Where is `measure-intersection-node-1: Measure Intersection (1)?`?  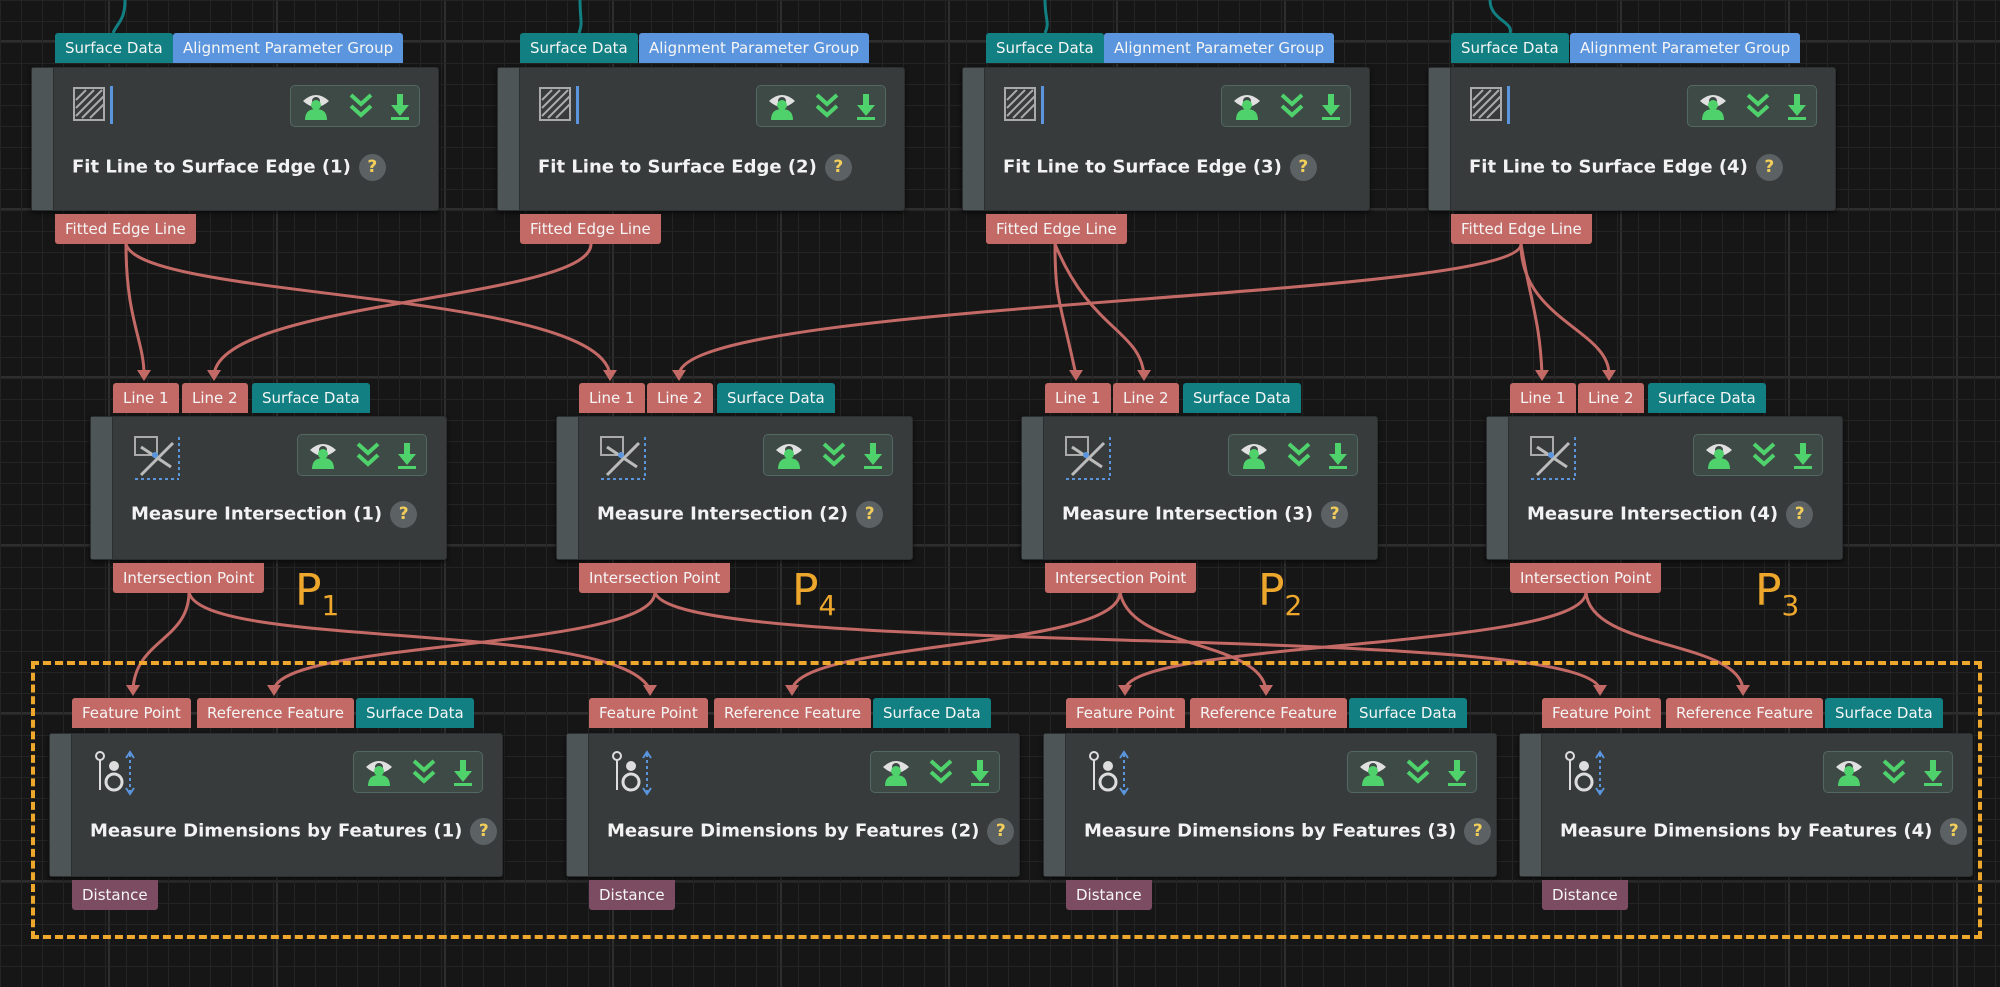 measure-intersection-node-1: Measure Intersection (1)? is located at coordinates (268, 488).